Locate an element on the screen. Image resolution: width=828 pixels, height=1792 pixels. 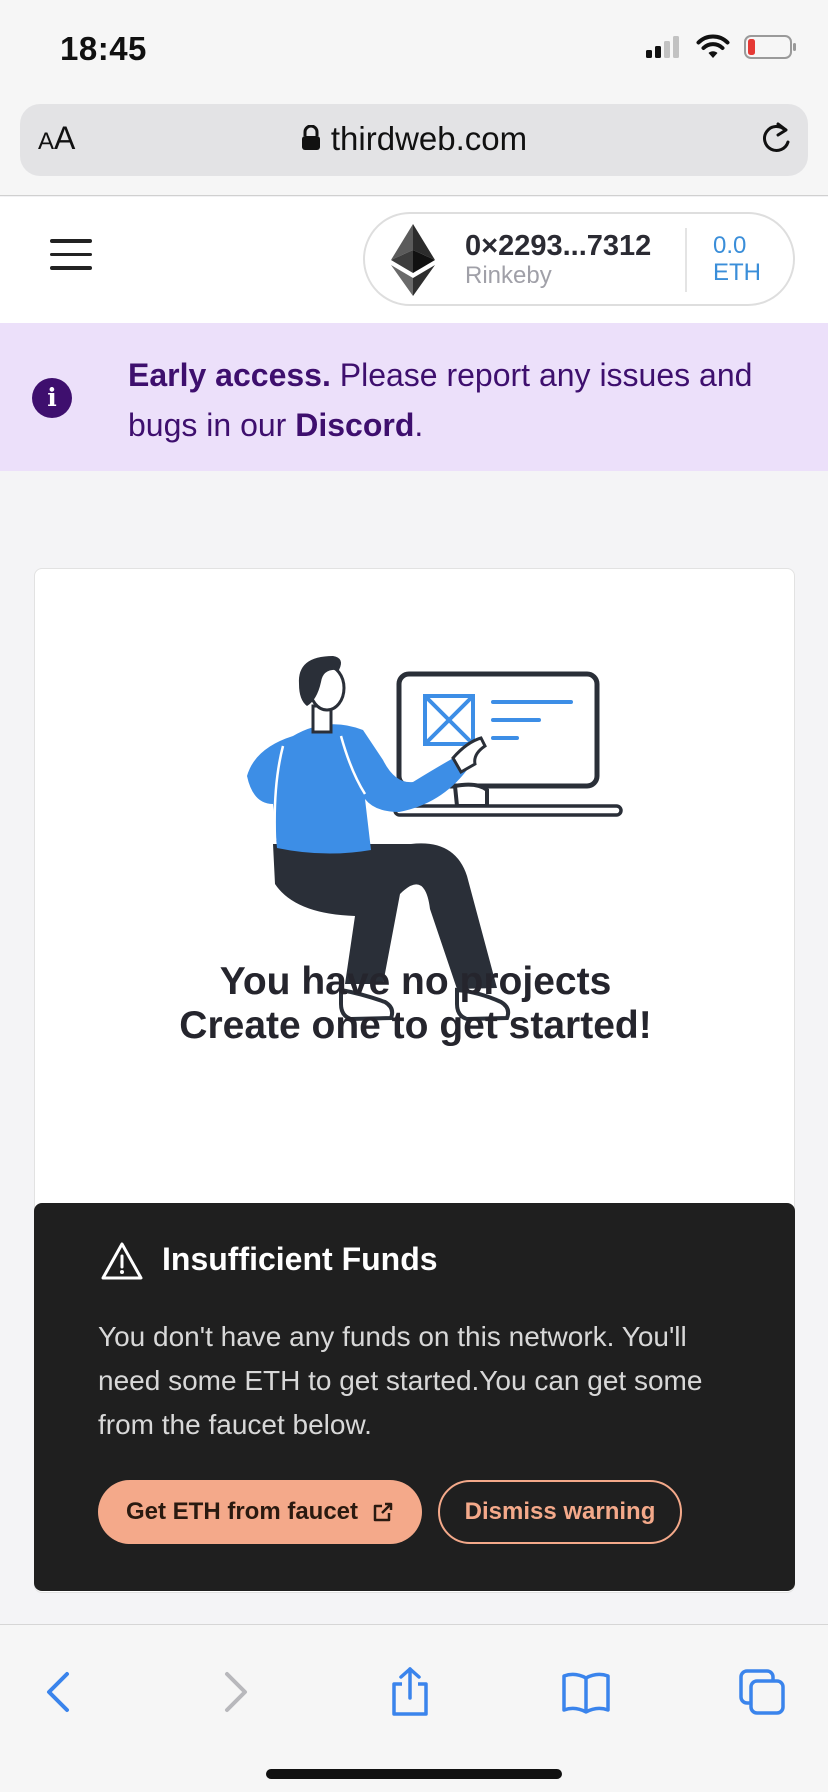
wallet-network: Rinkeby is located at coordinates (508, 275).